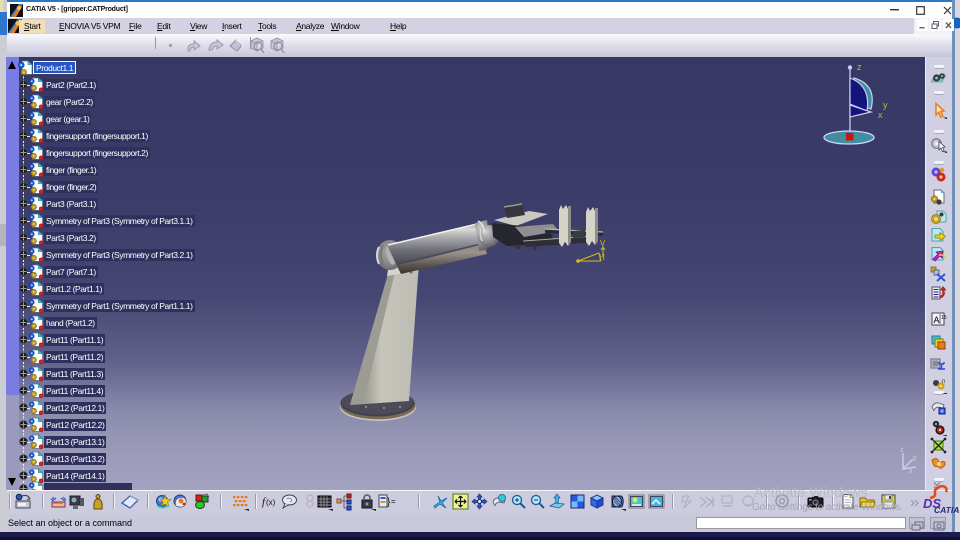 The image size is (960, 540). I want to click on svg-text: H, so click(602, 257).